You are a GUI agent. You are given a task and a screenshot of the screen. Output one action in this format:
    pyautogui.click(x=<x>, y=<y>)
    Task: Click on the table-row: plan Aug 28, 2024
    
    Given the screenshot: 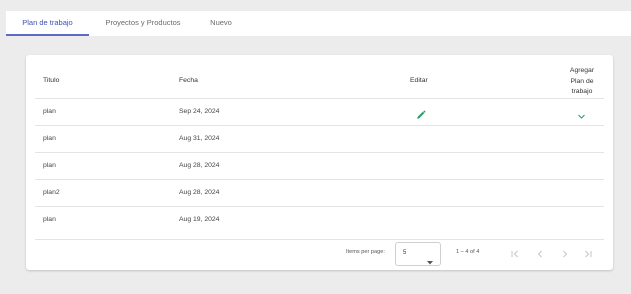 What is the action you would take?
    pyautogui.click(x=319, y=165)
    